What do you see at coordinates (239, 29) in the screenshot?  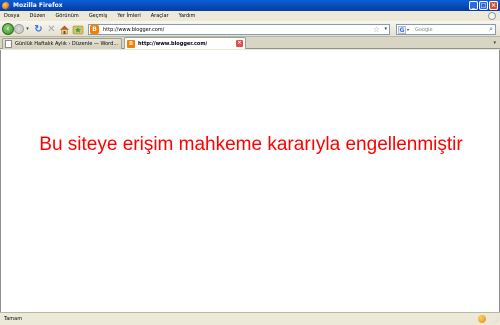 I see `url-bar: B http://www.blogger.com/ ☆ ▾` at bounding box center [239, 29].